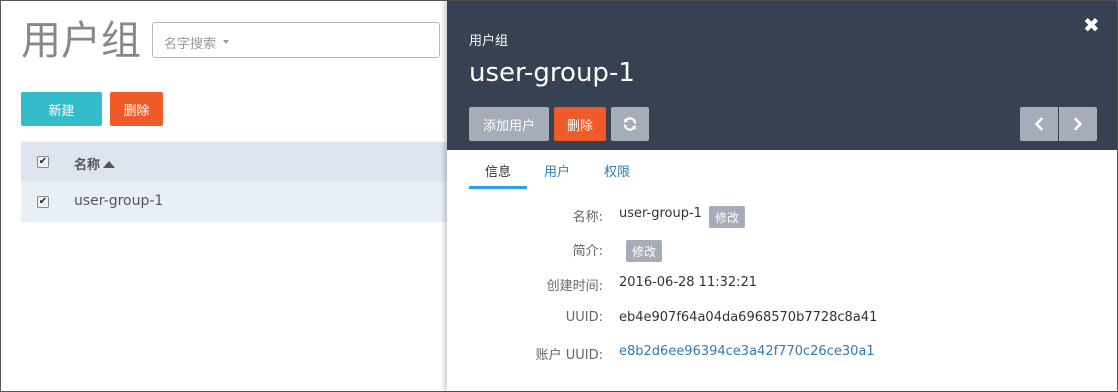 This screenshot has height=392, width=1118. Describe the element at coordinates (574, 286) in the screenshot. I see `created-label: 创建时间:` at that location.